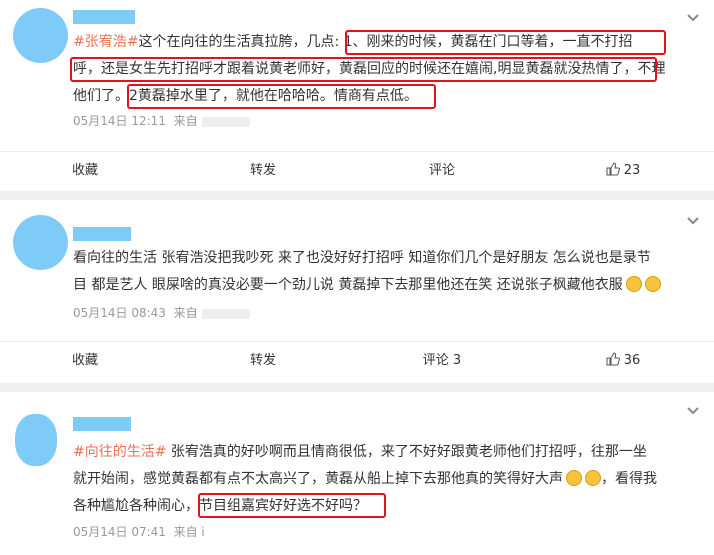 The height and width of the screenshot is (555, 714). What do you see at coordinates (105, 42) in the screenshot?
I see `topic-tag: #张宥浩#` at bounding box center [105, 42].